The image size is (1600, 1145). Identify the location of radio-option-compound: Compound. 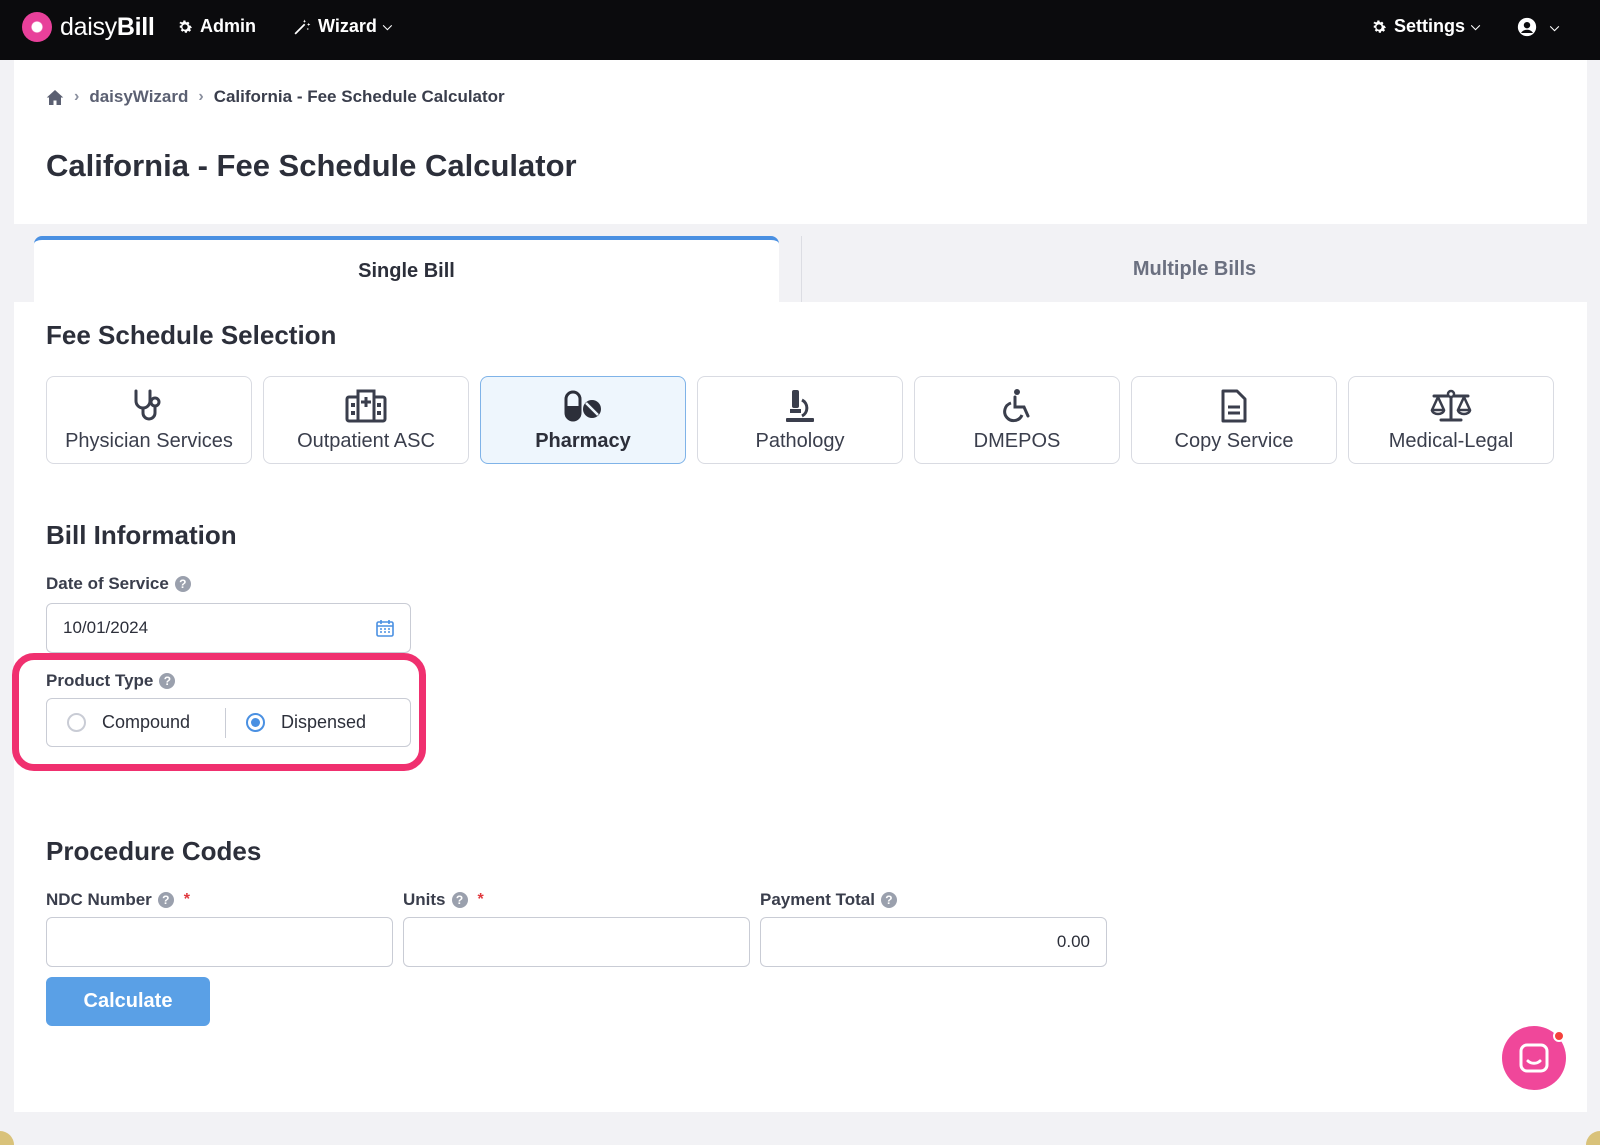
(136, 722).